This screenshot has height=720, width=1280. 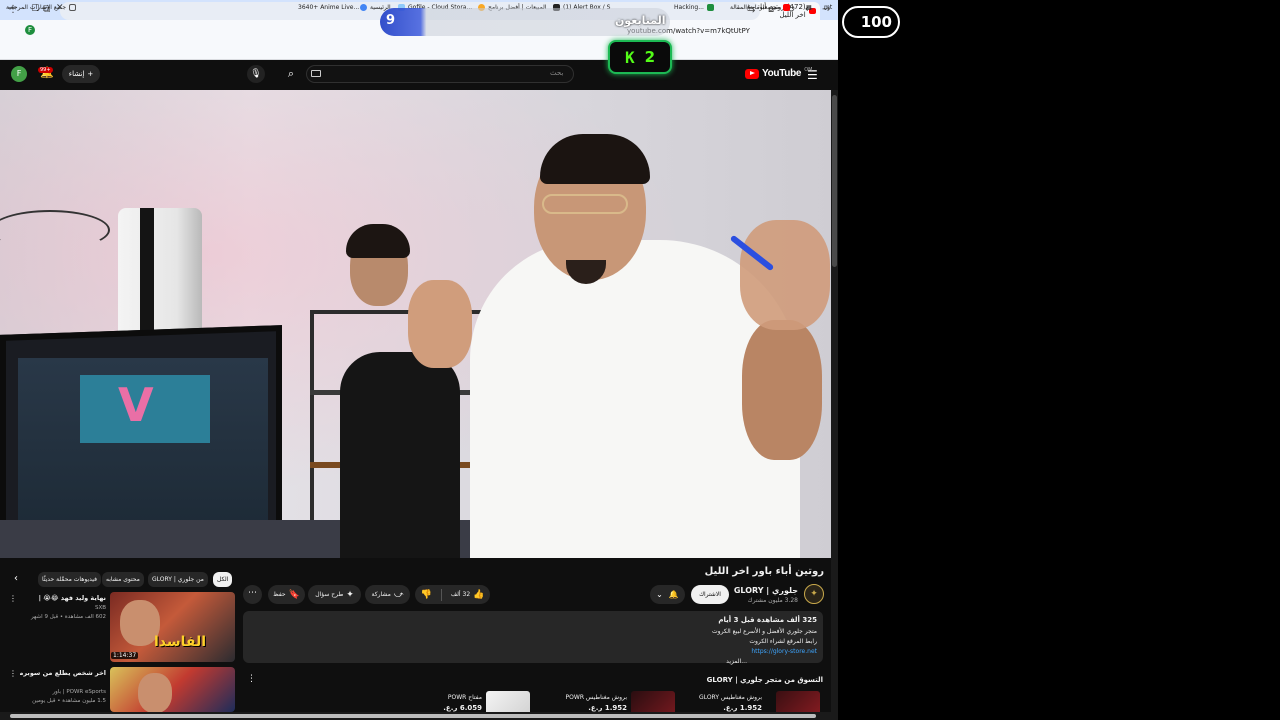 I want to click on sparkle-icon: ✦, so click(x=350, y=594).